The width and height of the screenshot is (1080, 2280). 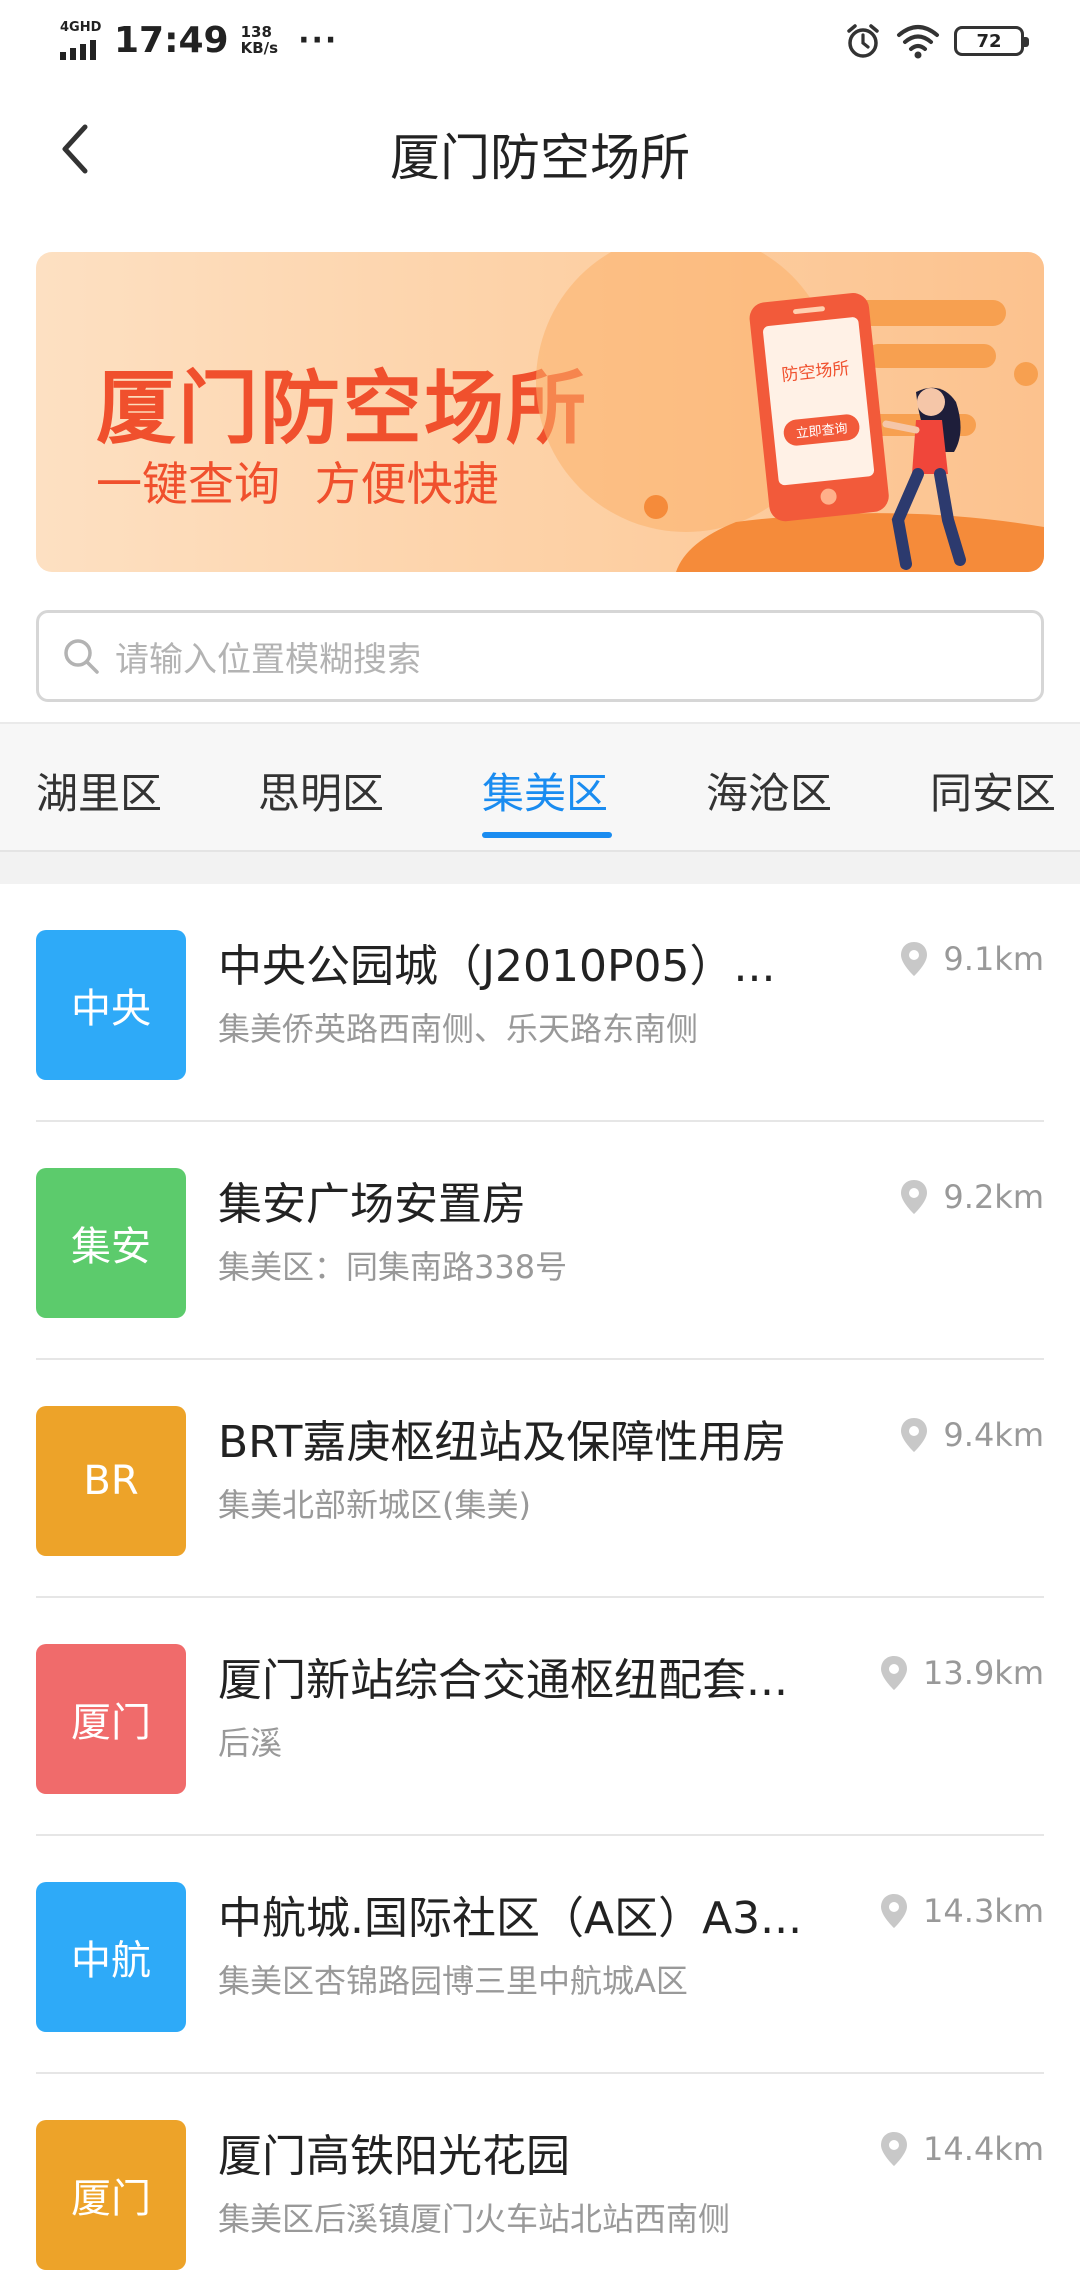 What do you see at coordinates (540, 1479) in the screenshot?
I see `list-item: BR BRT嘉庚枢纽站及保障性用房 集美北部新城区(集美) 9.4km` at bounding box center [540, 1479].